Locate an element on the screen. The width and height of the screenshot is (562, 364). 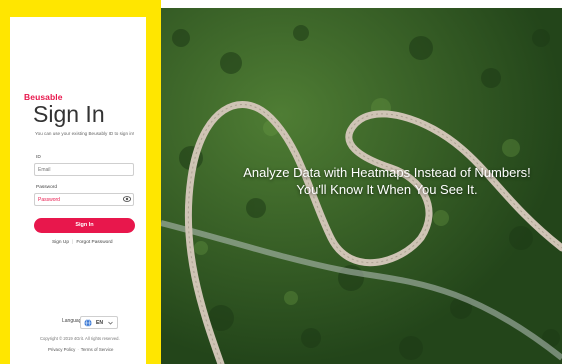
chevron-down-icon is located at coordinates (110, 323).